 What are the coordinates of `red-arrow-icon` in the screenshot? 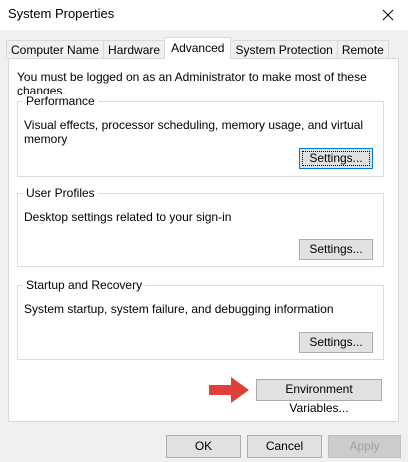 It's located at (229, 390).